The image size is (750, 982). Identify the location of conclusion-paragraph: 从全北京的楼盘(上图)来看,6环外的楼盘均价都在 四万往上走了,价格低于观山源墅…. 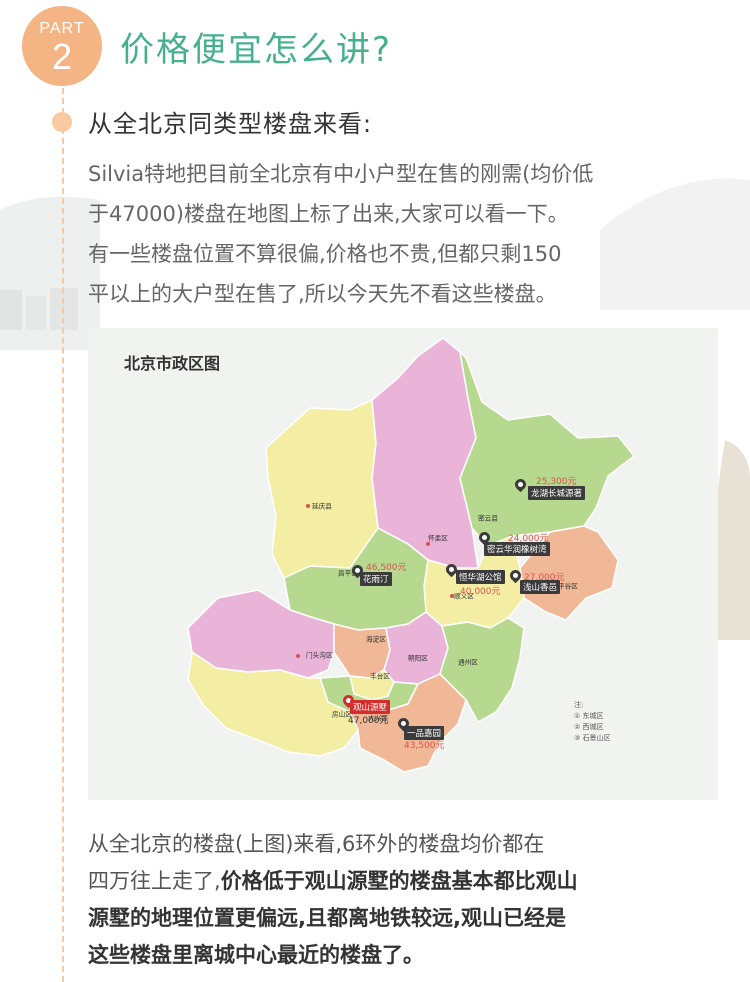
(413, 900).